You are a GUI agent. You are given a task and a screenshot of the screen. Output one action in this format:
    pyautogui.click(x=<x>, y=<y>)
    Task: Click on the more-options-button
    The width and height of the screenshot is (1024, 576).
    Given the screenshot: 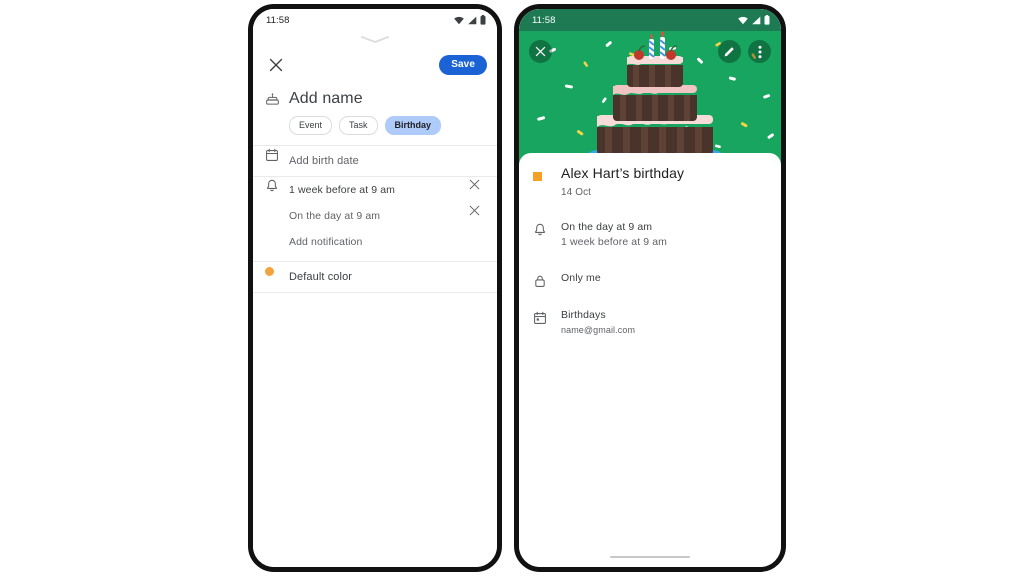 What is the action you would take?
    pyautogui.click(x=759, y=51)
    